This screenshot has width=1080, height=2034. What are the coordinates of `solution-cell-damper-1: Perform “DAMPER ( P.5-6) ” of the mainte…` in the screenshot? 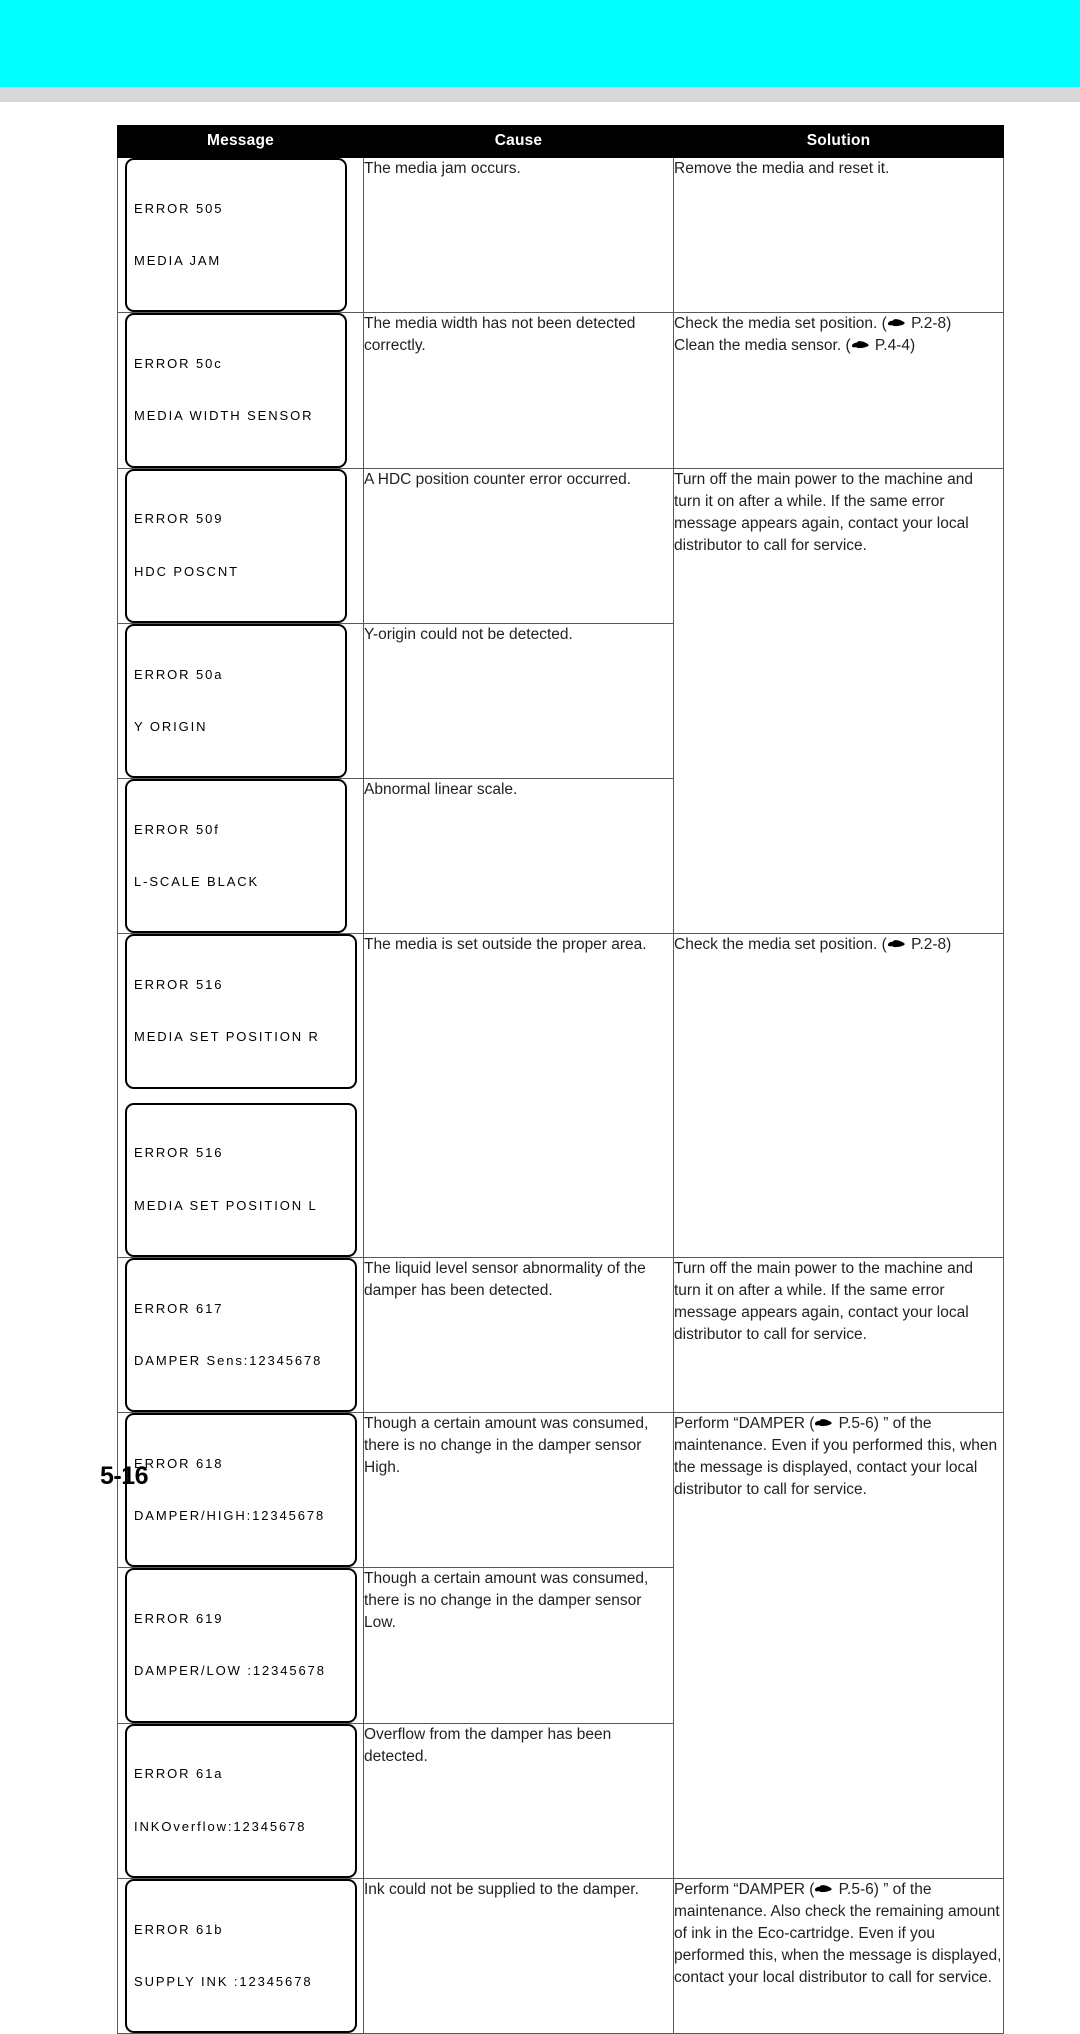 It's located at (838, 1645).